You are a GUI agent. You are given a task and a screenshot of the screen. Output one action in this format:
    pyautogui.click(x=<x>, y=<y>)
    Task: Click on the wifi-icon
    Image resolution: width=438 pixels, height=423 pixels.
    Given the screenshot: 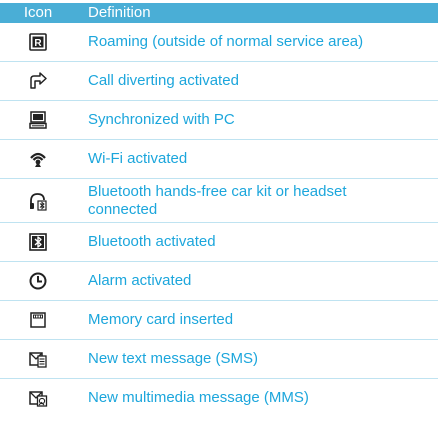 What is the action you would take?
    pyautogui.click(x=38, y=159)
    